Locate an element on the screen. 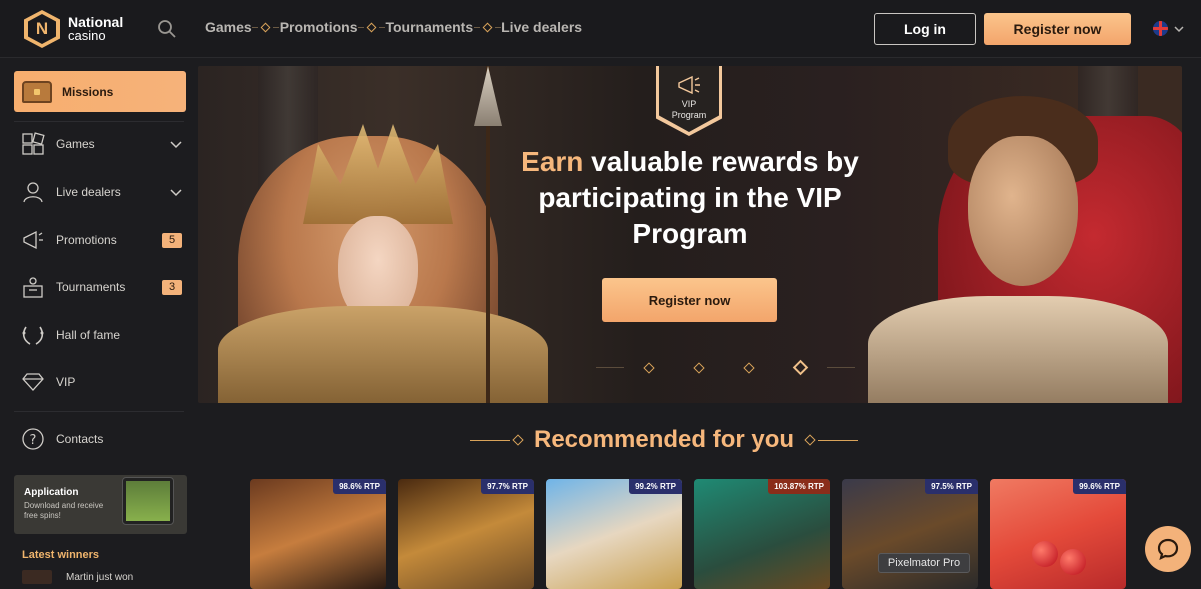 The image size is (1201, 589). latest-winners-heading: Latest winners is located at coordinates (61, 555).